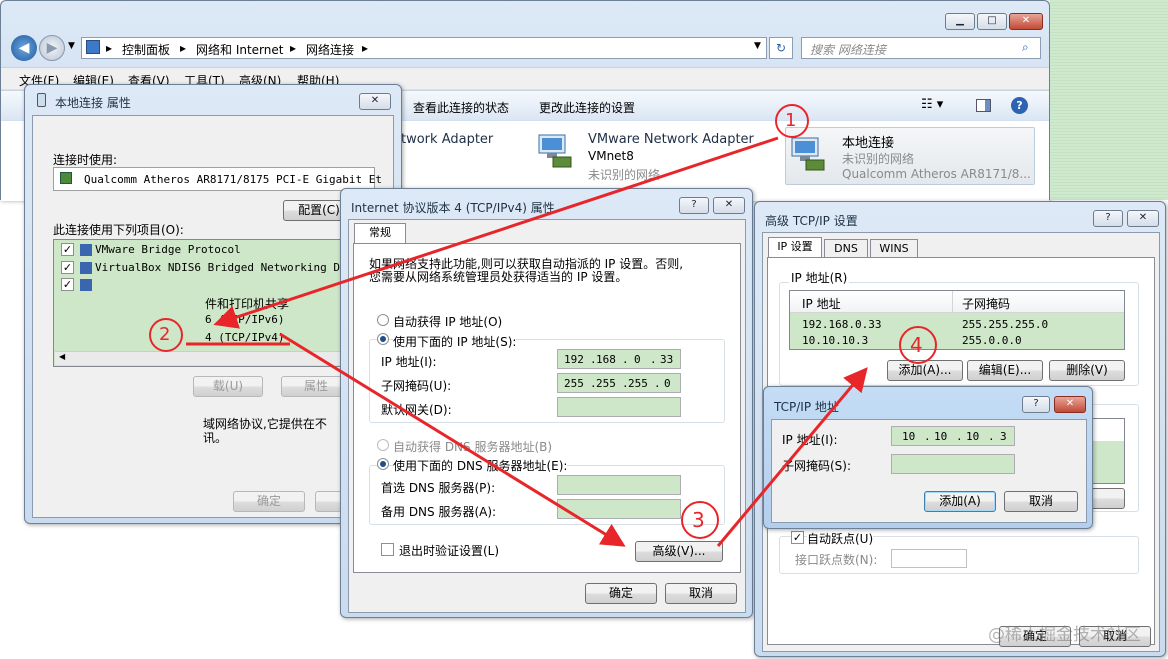 This screenshot has height=659, width=1168. Describe the element at coordinates (1019, 105) in the screenshot. I see `help-icon: ?` at that location.